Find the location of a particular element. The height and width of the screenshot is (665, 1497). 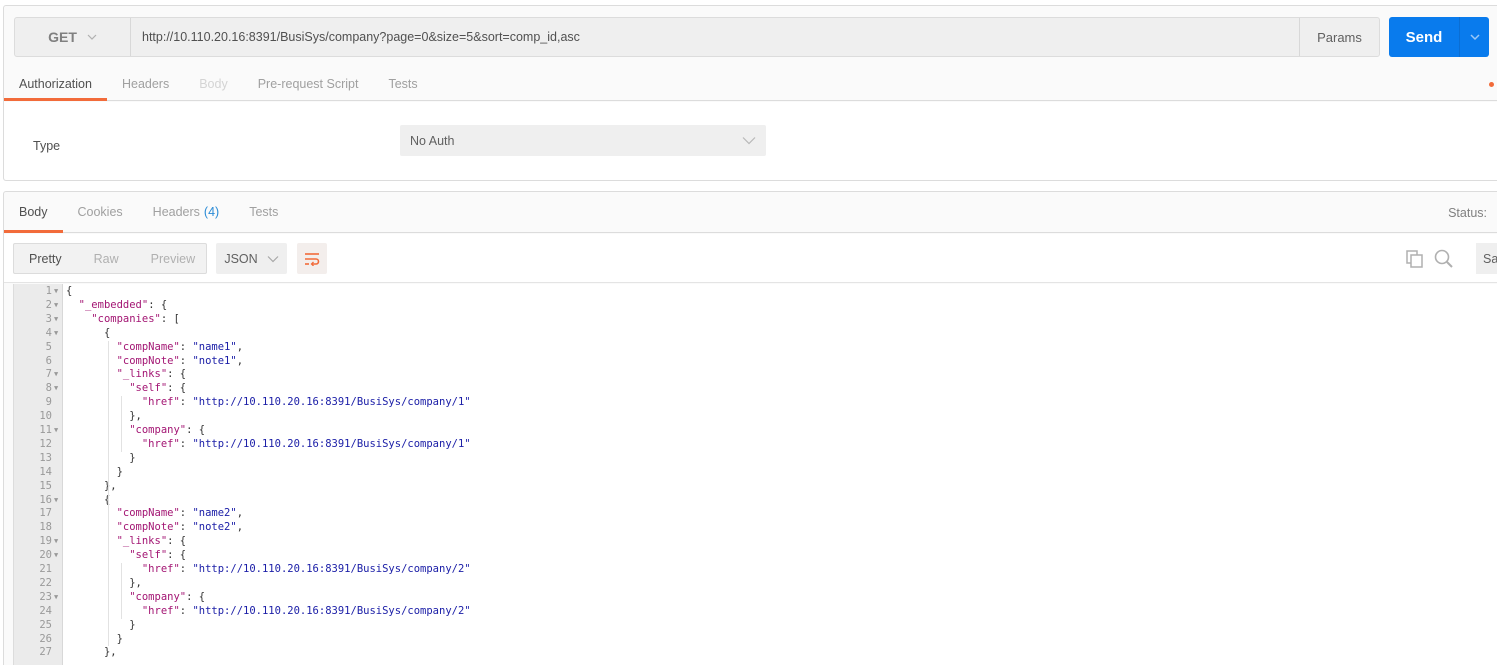

method-label: GET is located at coordinates (62, 37).